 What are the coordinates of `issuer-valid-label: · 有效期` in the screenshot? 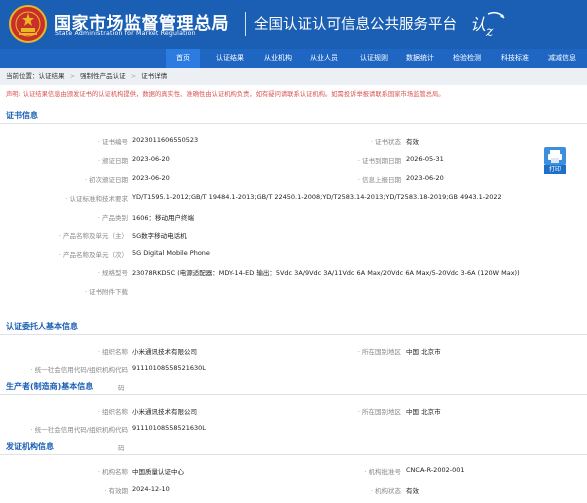 It's located at (116, 491).